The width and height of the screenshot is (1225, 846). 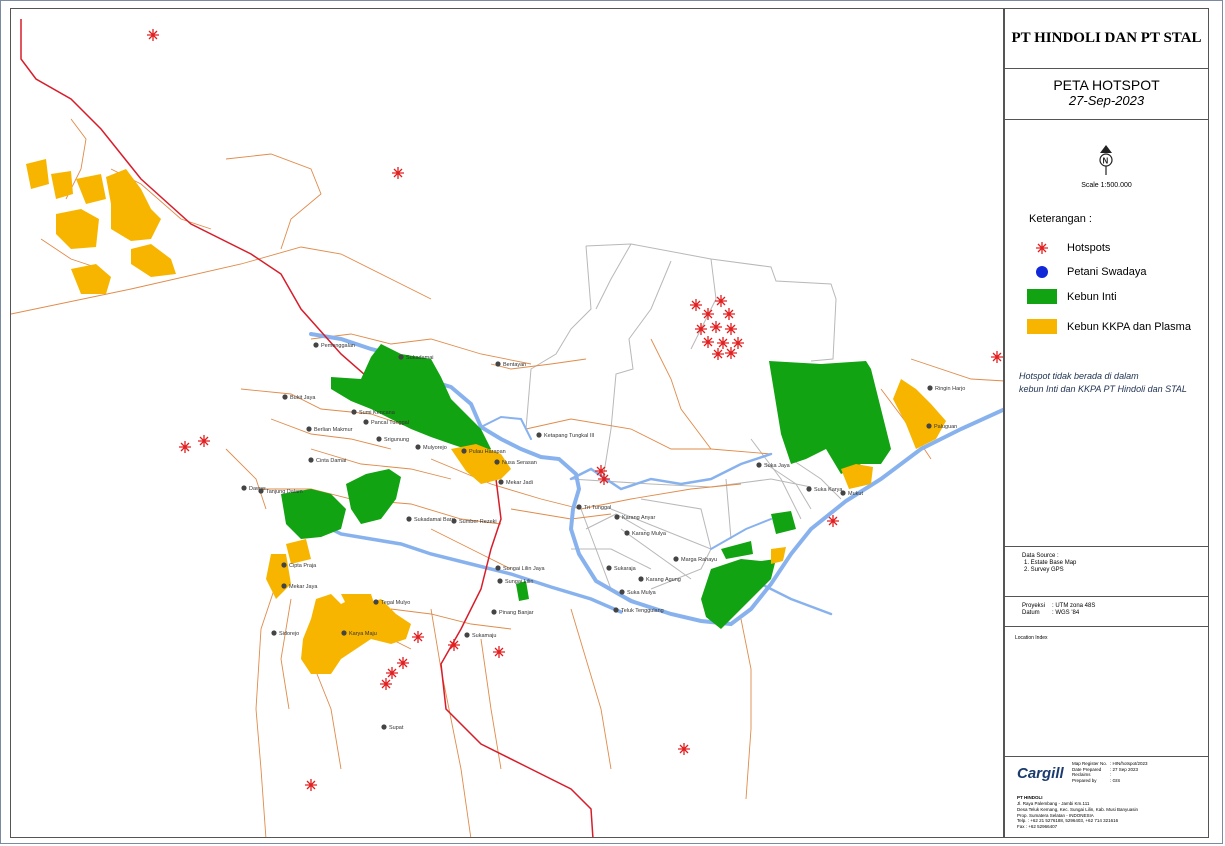 What do you see at coordinates (1106, 612) in the screenshot?
I see `projection-box: Proyeksi: UTM zona 48S Datum: WGS '84` at bounding box center [1106, 612].